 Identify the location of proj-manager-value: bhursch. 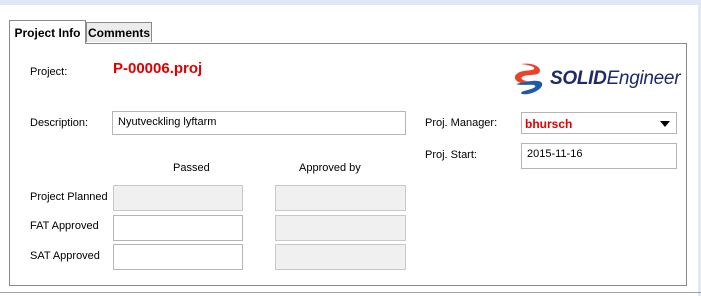
(549, 124).